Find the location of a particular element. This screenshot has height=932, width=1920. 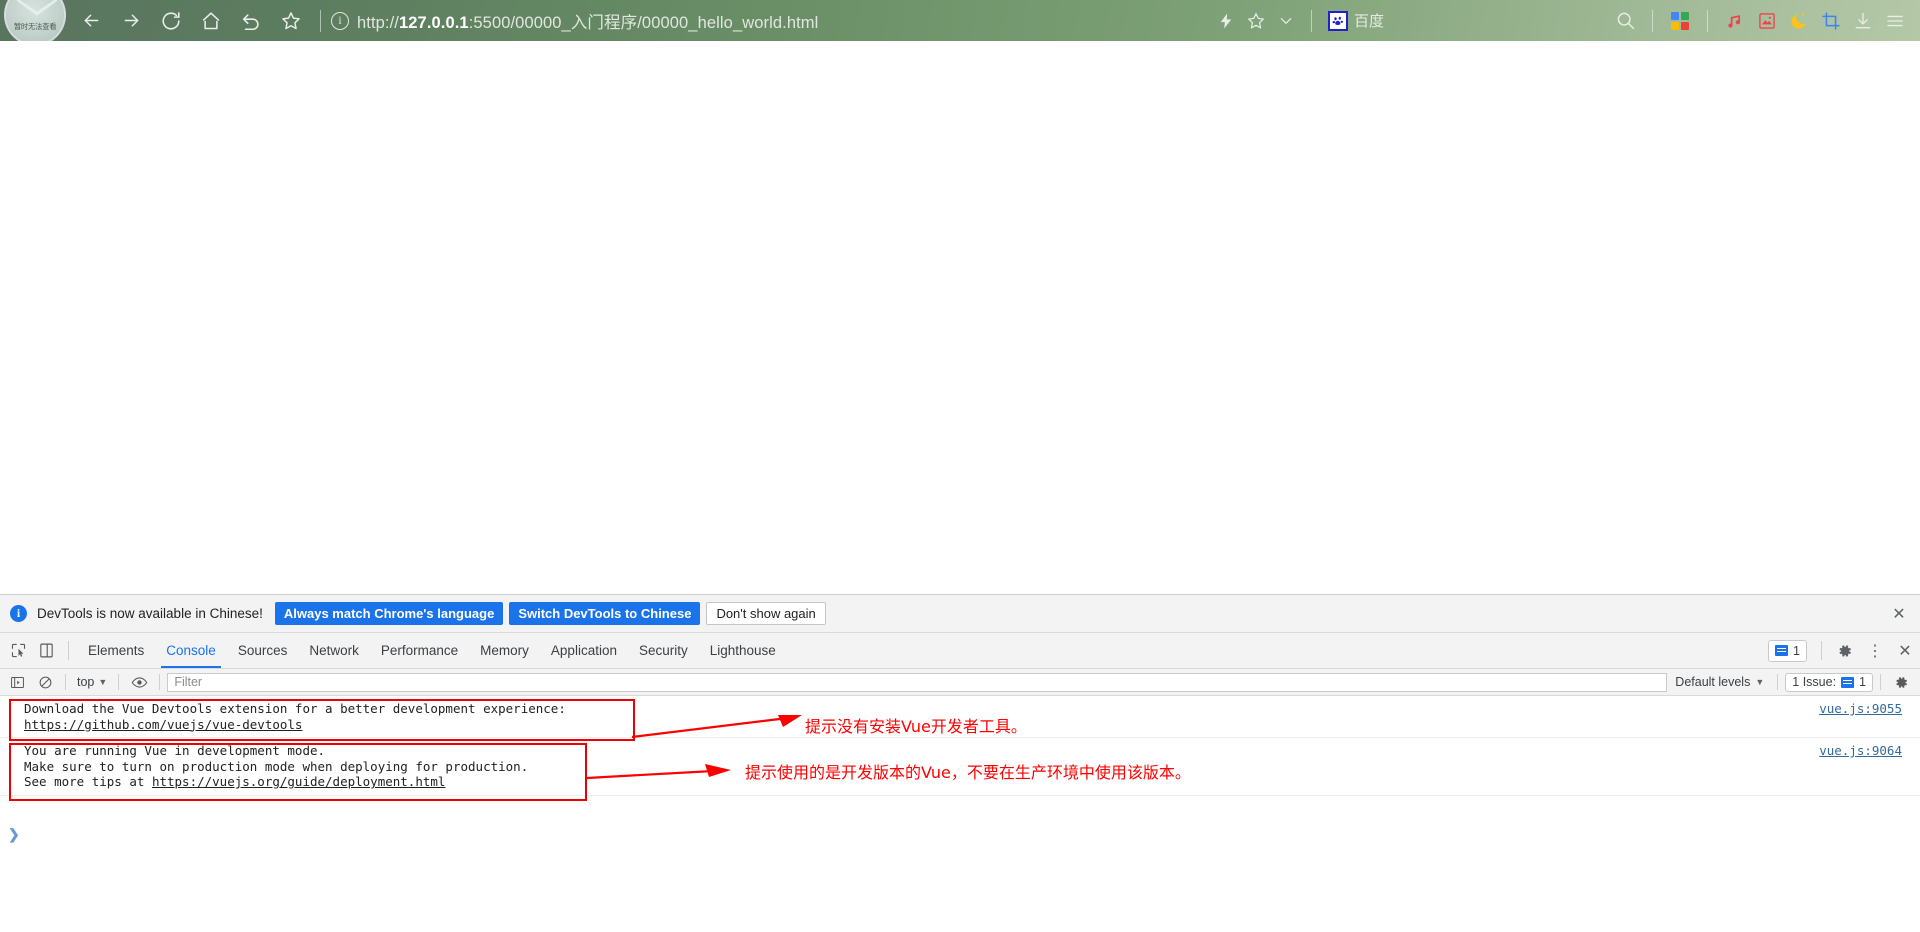

message-icon is located at coordinates (1782, 650).